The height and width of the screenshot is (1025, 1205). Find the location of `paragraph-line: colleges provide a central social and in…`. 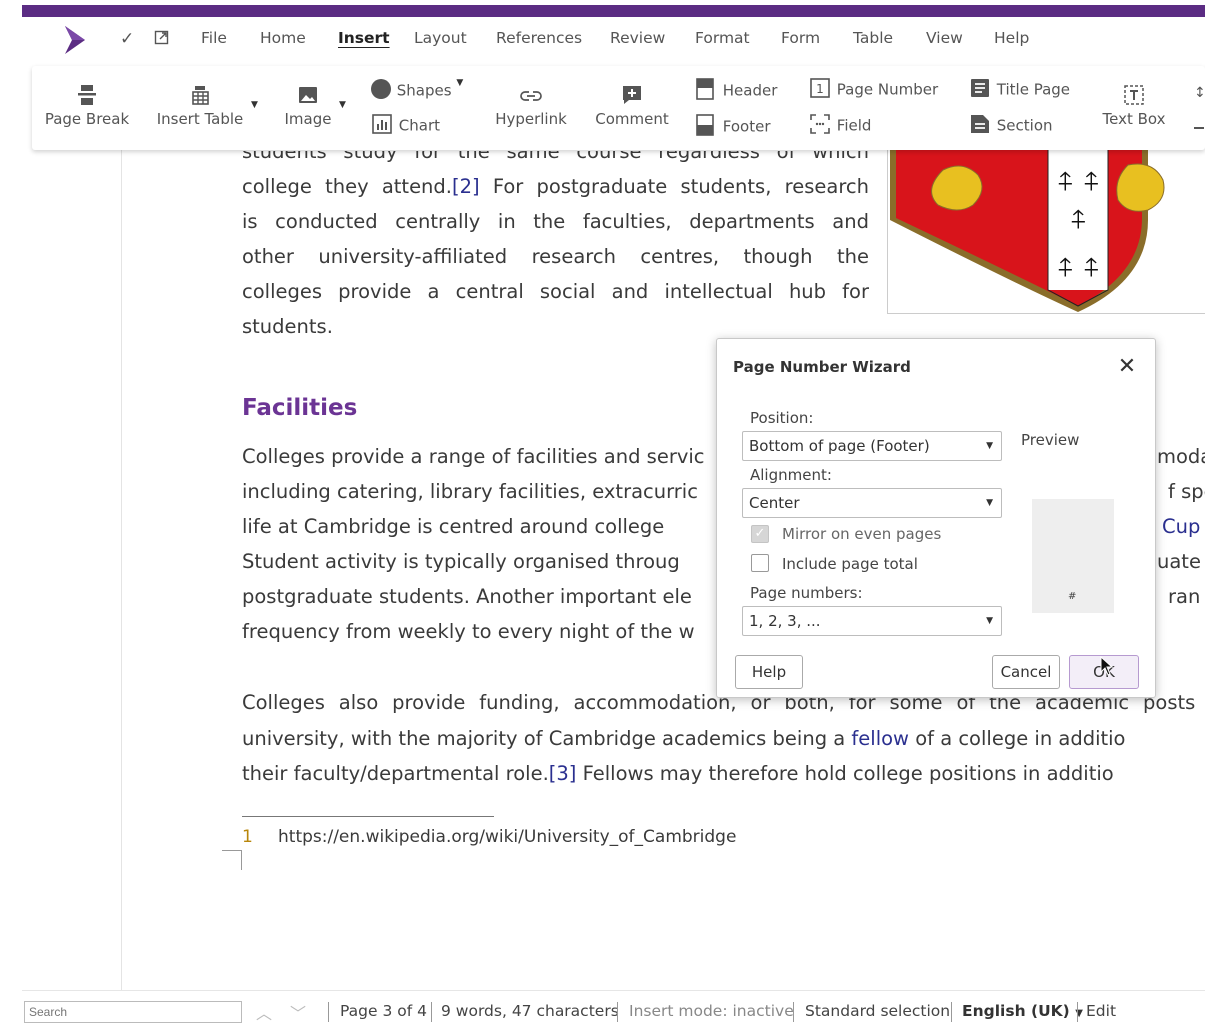

paragraph-line: colleges provide a central social and in… is located at coordinates (555, 291).